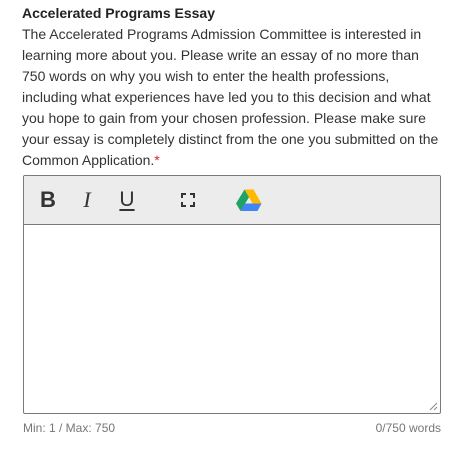  What do you see at coordinates (87, 200) in the screenshot?
I see `italic-button: I` at bounding box center [87, 200].